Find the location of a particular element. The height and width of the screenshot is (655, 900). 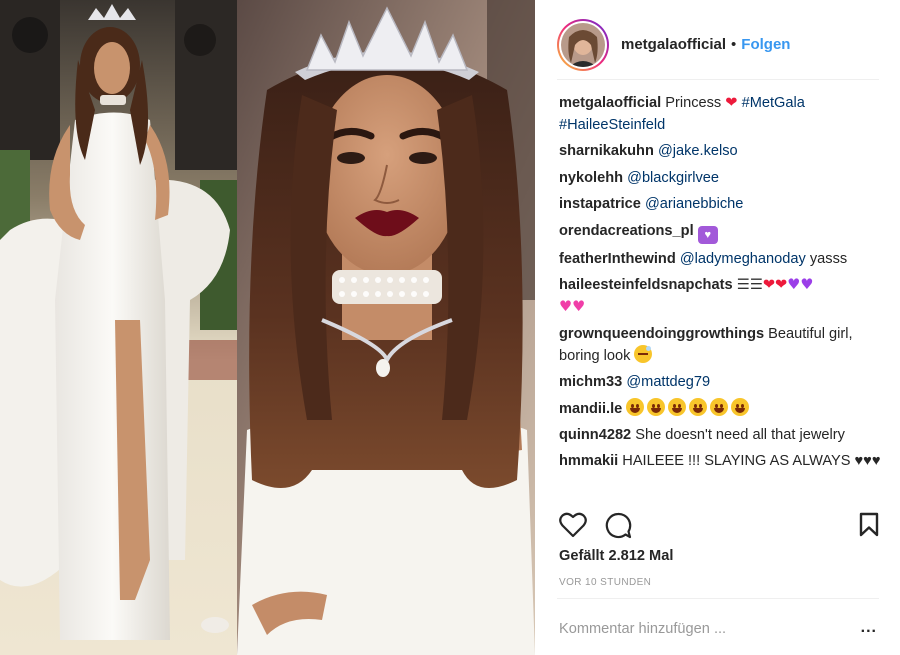

caption-username: metgalaofficial is located at coordinates (610, 103).